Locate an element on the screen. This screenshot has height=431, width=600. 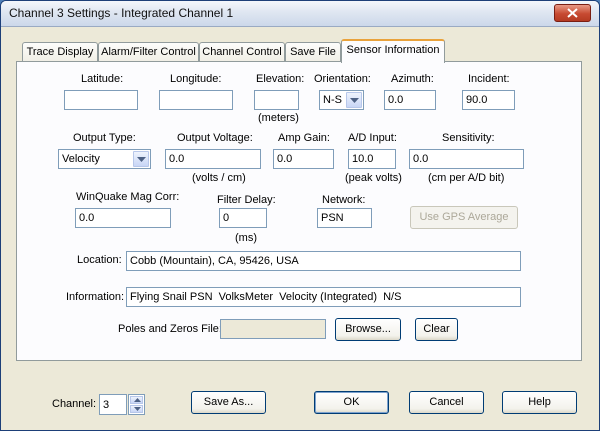
orientation-dropdown-button is located at coordinates (354, 100).